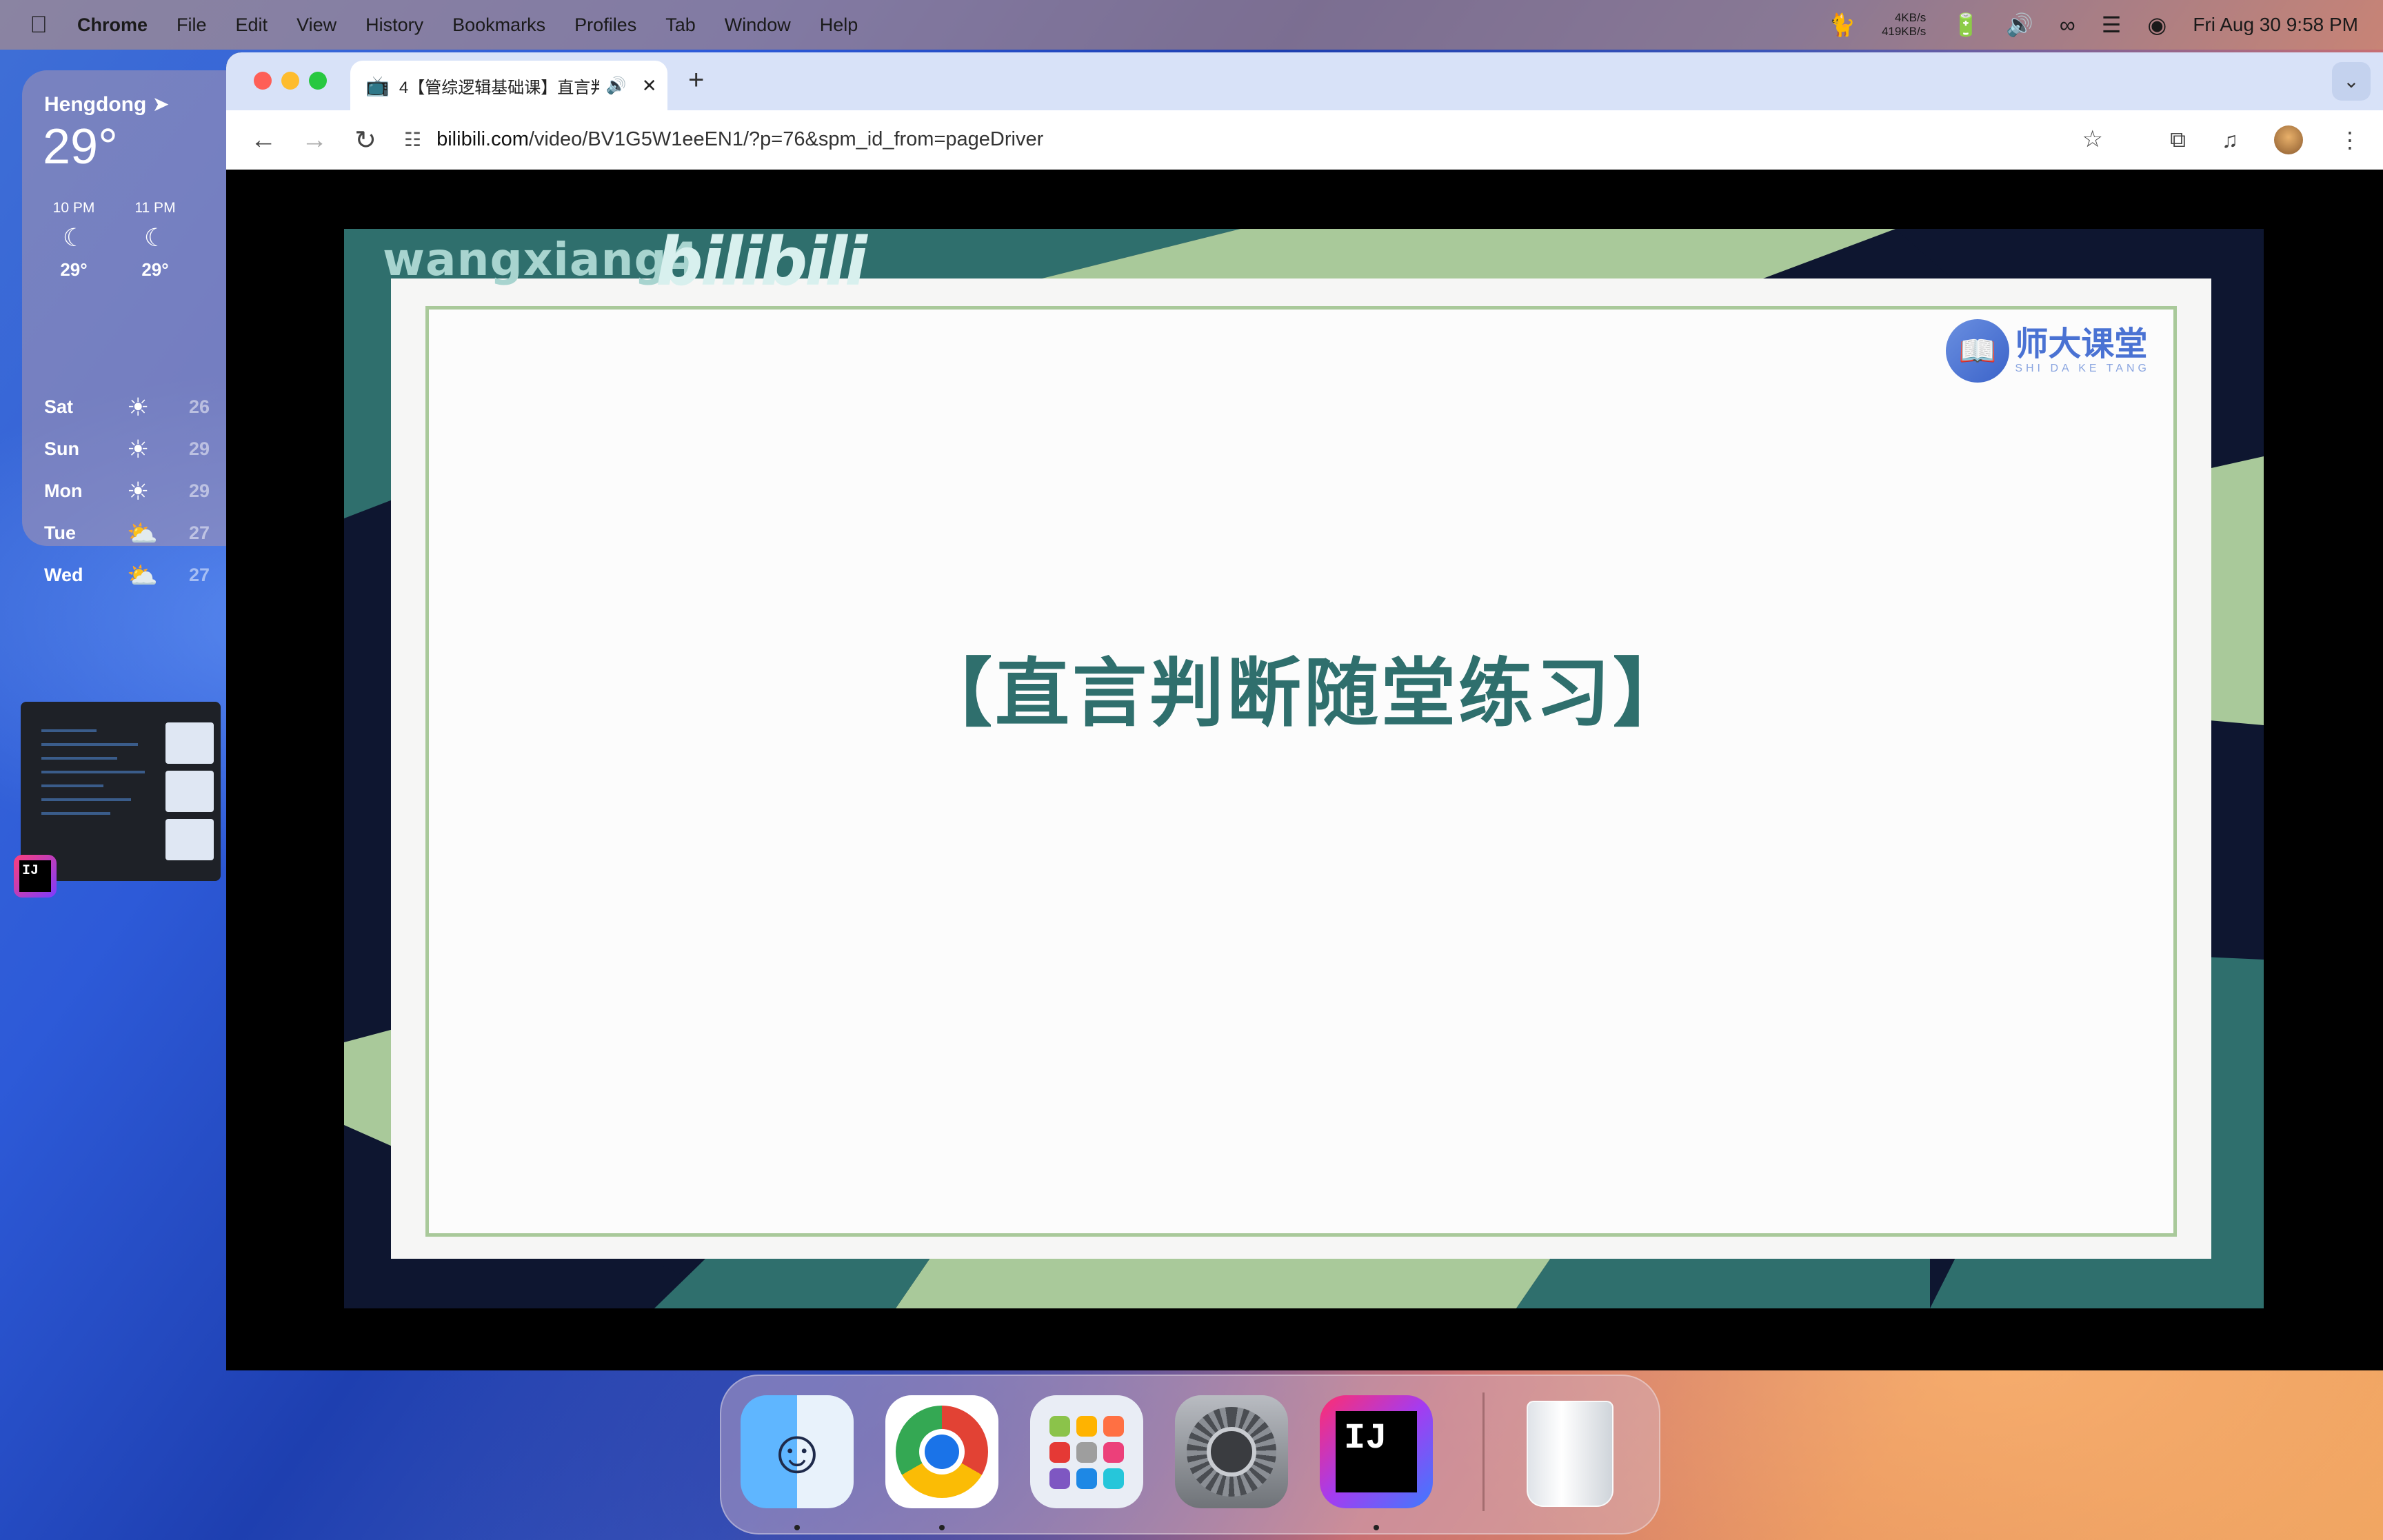 The width and height of the screenshot is (2383, 1540). What do you see at coordinates (499, 88) in the screenshot?
I see `tab-title: 4【管综逻辑基础课】直言判断` at bounding box center [499, 88].